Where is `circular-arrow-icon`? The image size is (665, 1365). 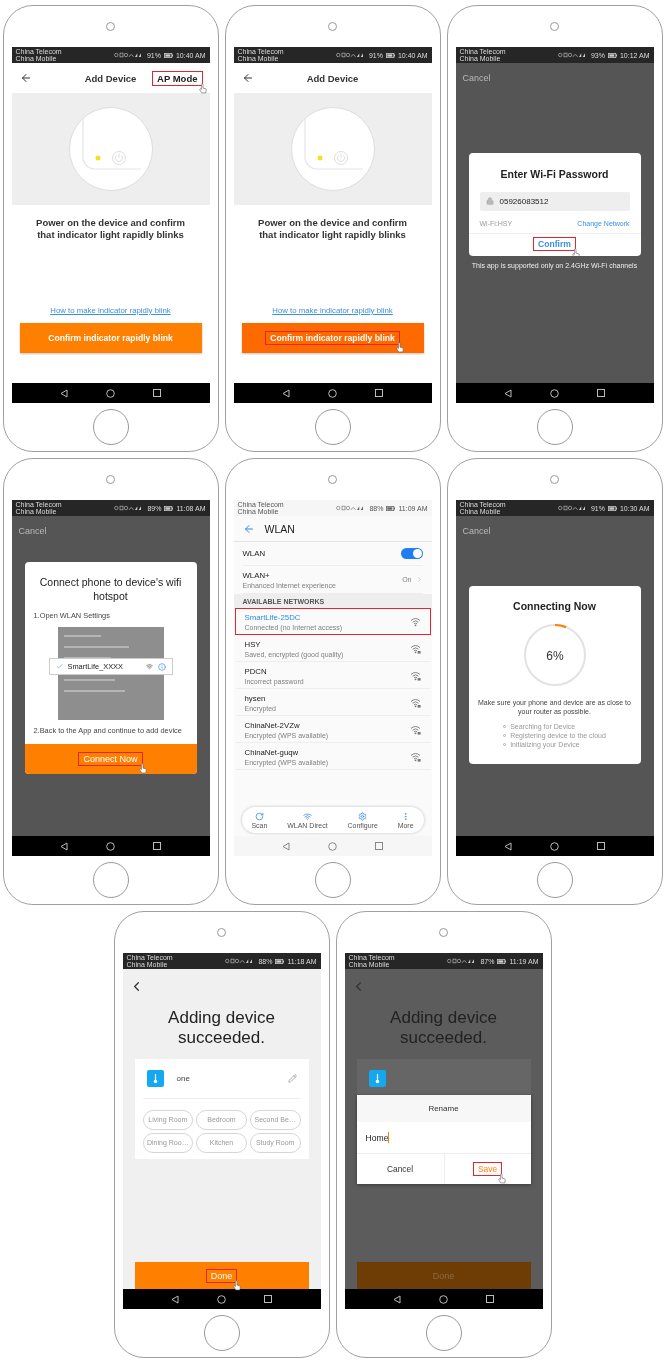 circular-arrow-icon is located at coordinates (259, 816).